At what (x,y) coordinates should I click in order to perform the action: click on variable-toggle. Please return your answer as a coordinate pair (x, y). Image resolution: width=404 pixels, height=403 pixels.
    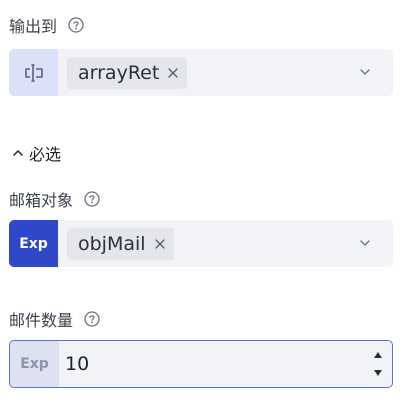
    Looking at the image, I should click on (33, 72).